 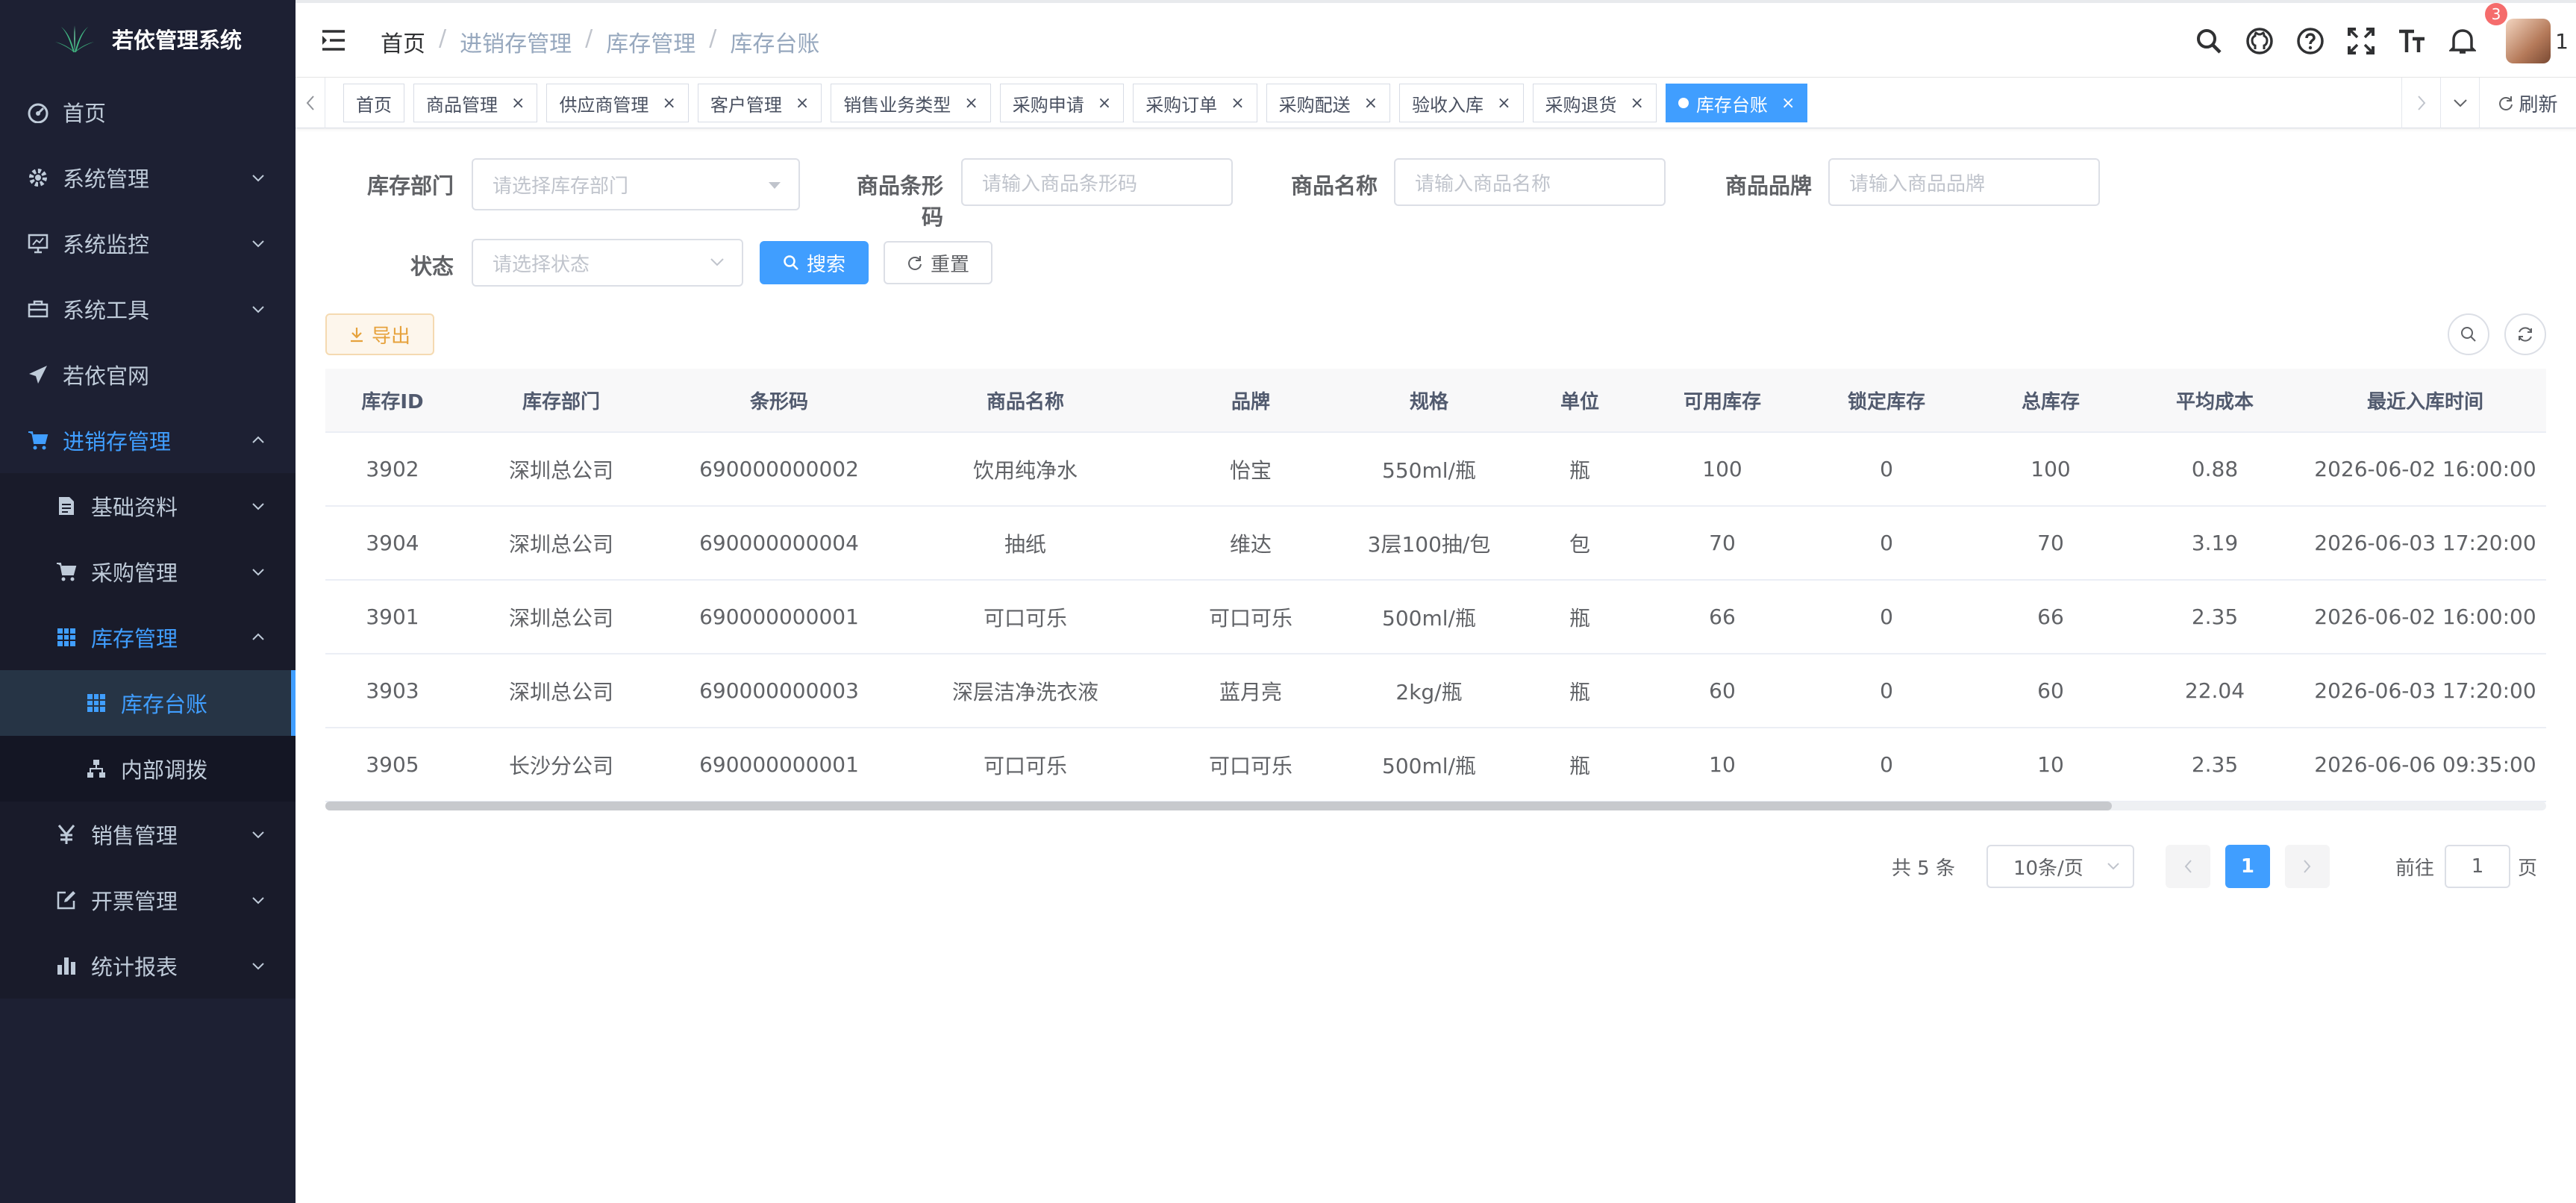 What do you see at coordinates (2259, 41) in the screenshot?
I see `github-icon` at bounding box center [2259, 41].